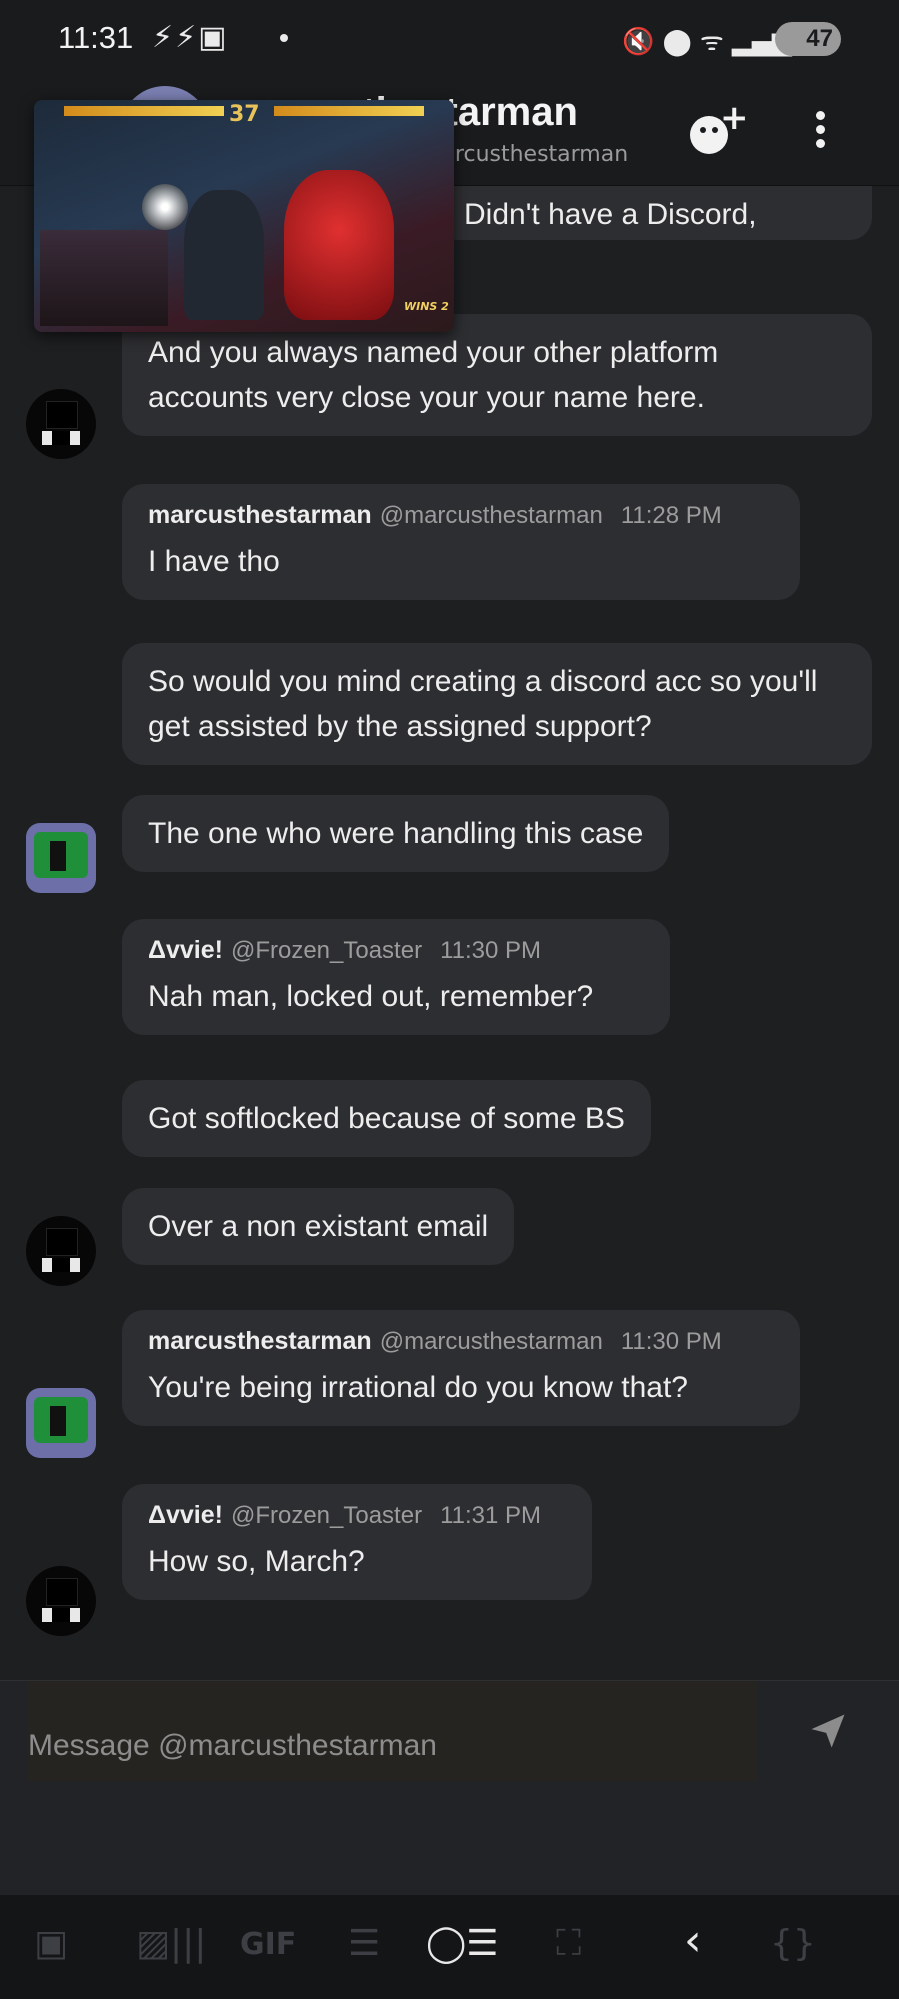 The width and height of the screenshot is (899, 1999). Describe the element at coordinates (734, 118) in the screenshot. I see `plus-icon: +` at that location.